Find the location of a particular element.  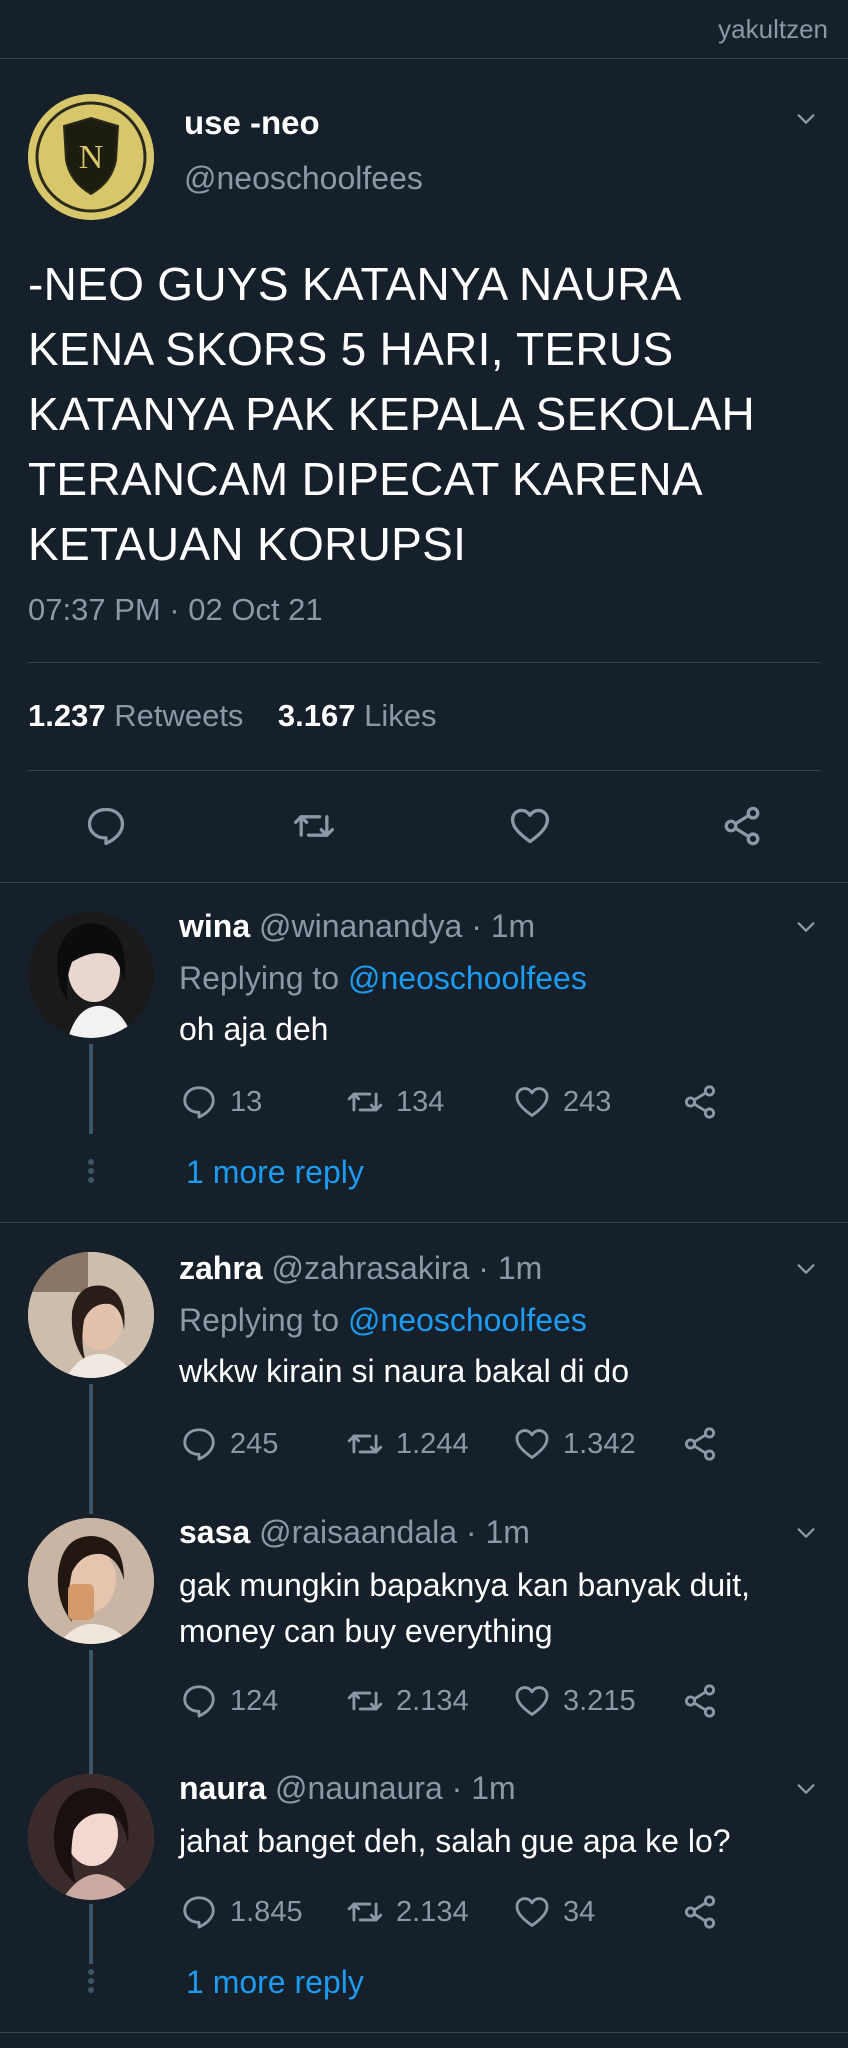

likes-label: Likes is located at coordinates (400, 715).